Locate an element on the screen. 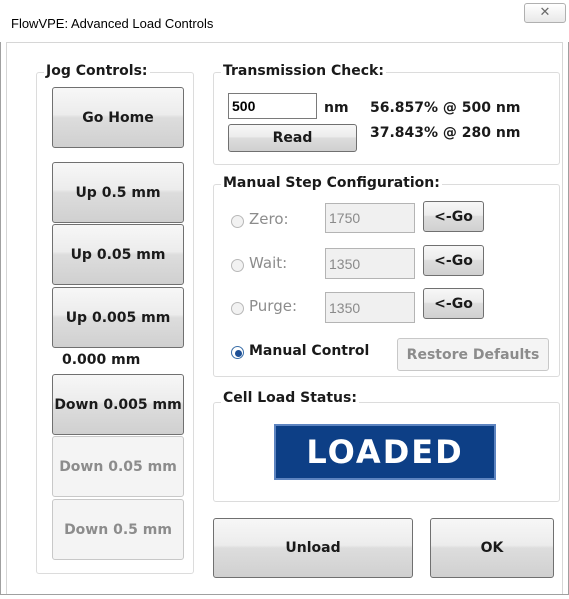  transmission-result-1: 56.857% @ 500 nm is located at coordinates (445, 108).